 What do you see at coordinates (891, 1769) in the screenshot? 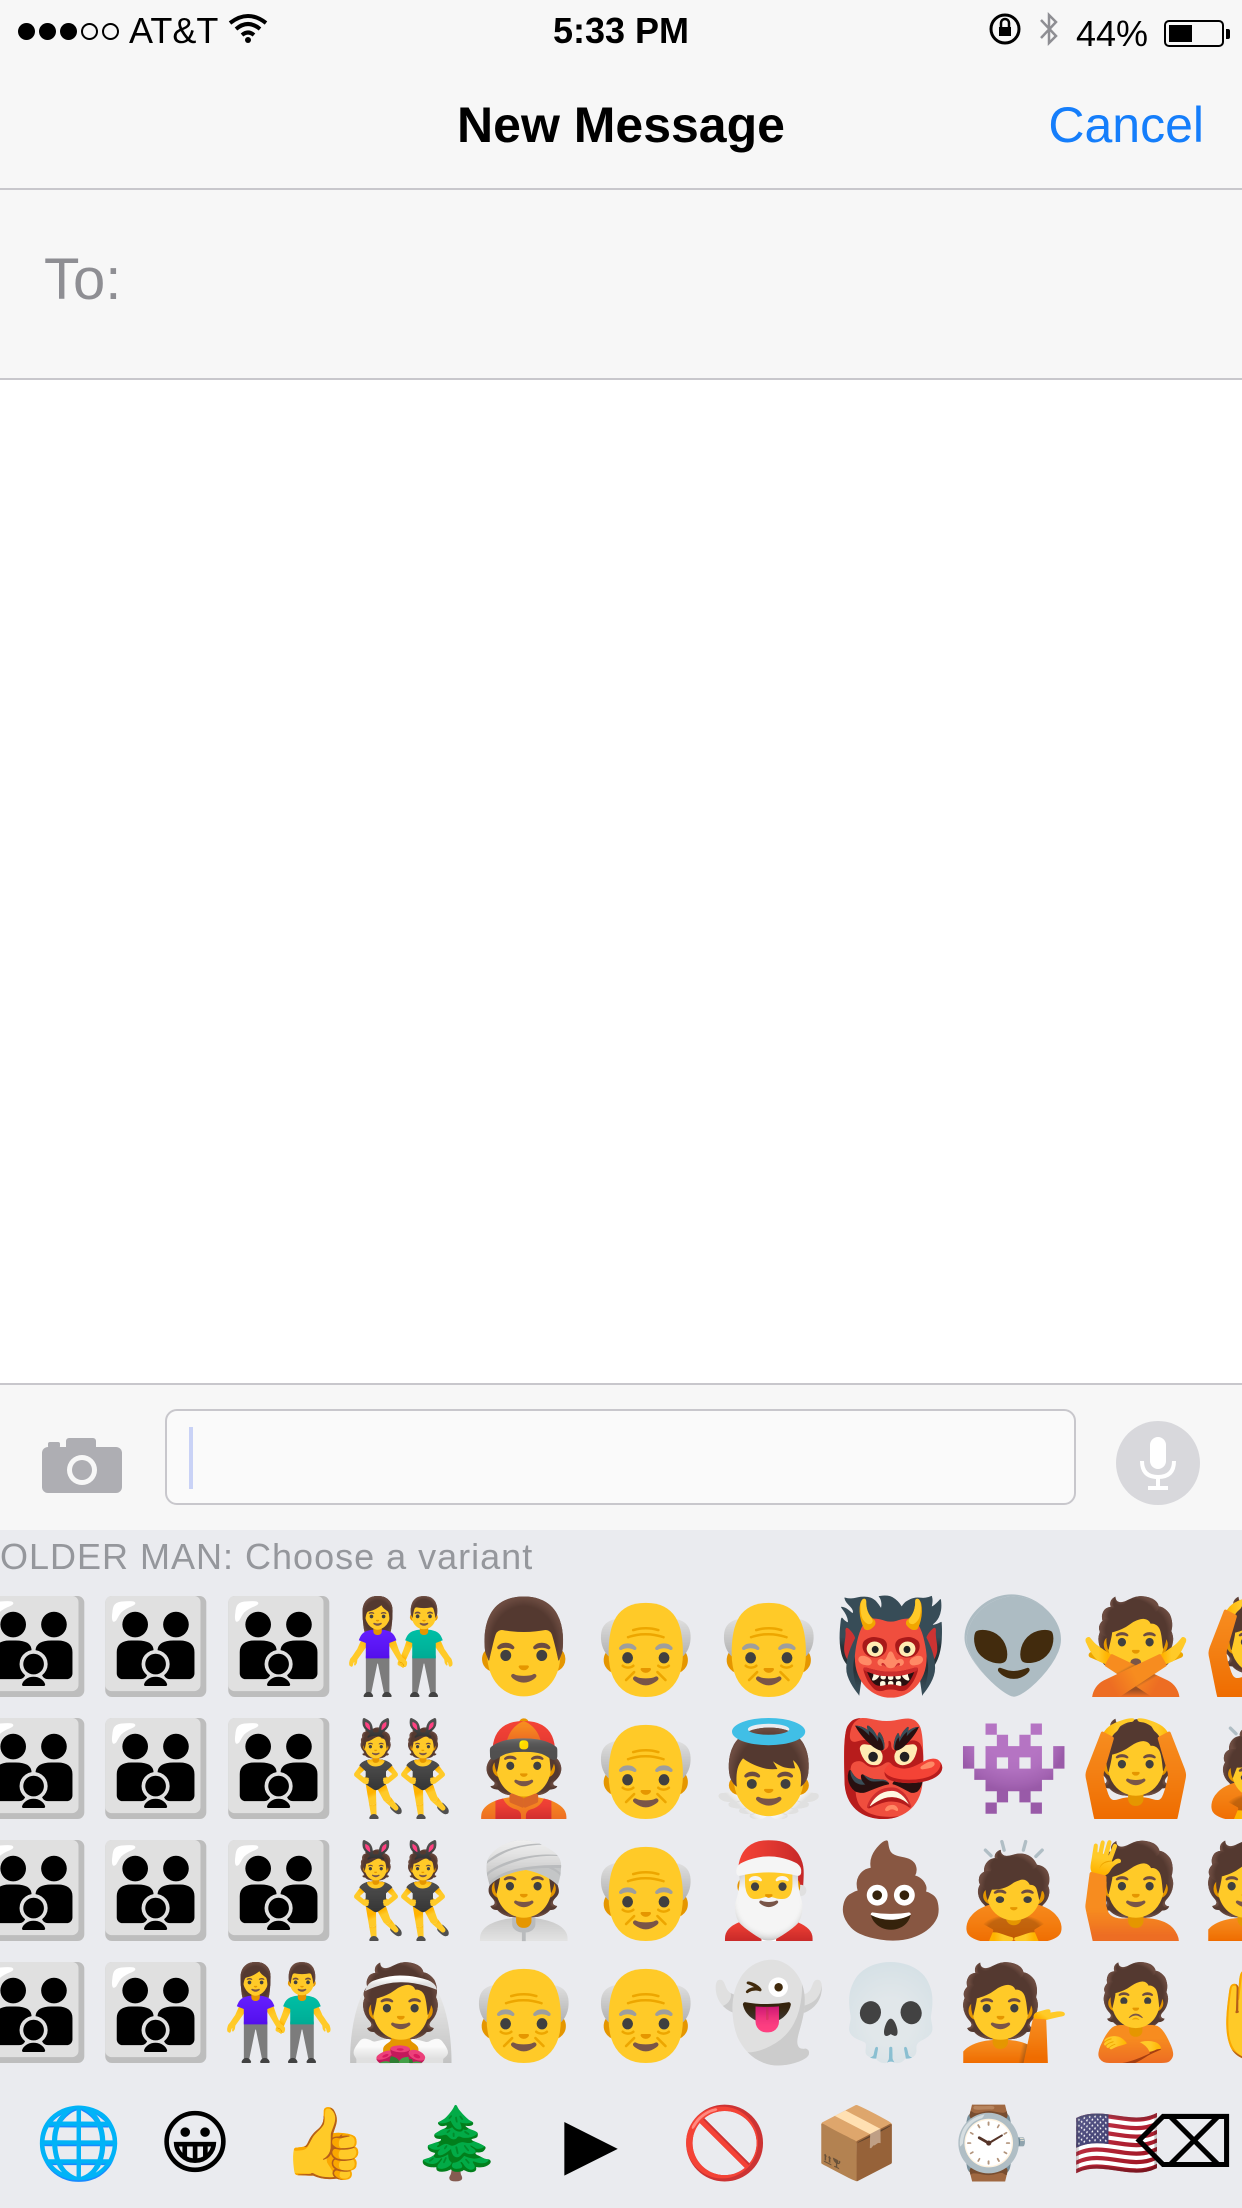
I see `emoji-key: 👺` at bounding box center [891, 1769].